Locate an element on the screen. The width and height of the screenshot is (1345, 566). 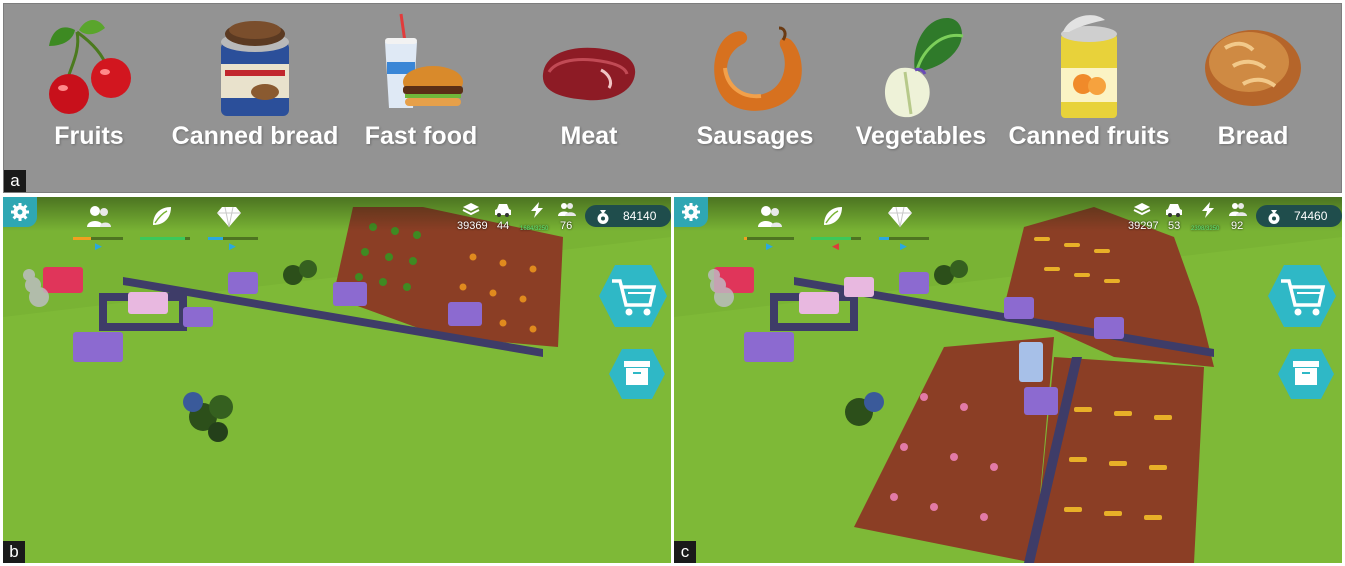
population-value: 76 is located at coordinates (566, 226).